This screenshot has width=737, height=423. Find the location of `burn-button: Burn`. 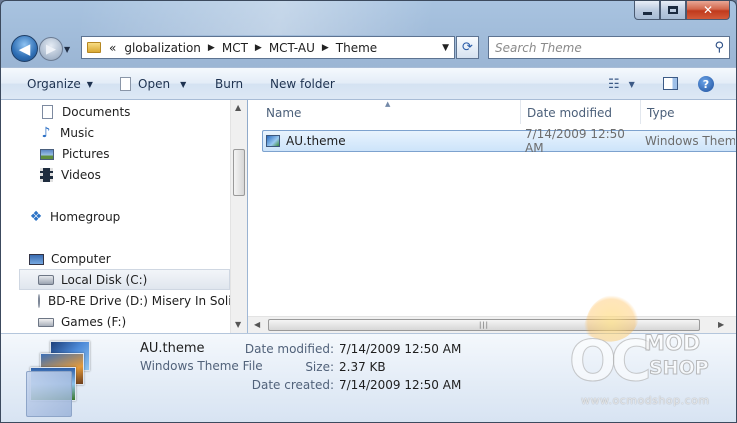

burn-button: Burn is located at coordinates (229, 84).